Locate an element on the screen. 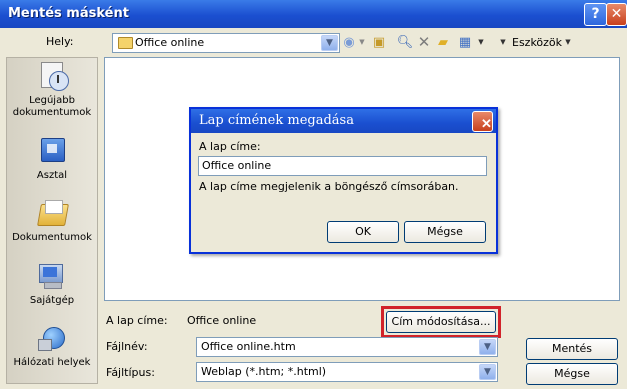  close-button: ✕ is located at coordinates (616, 14).